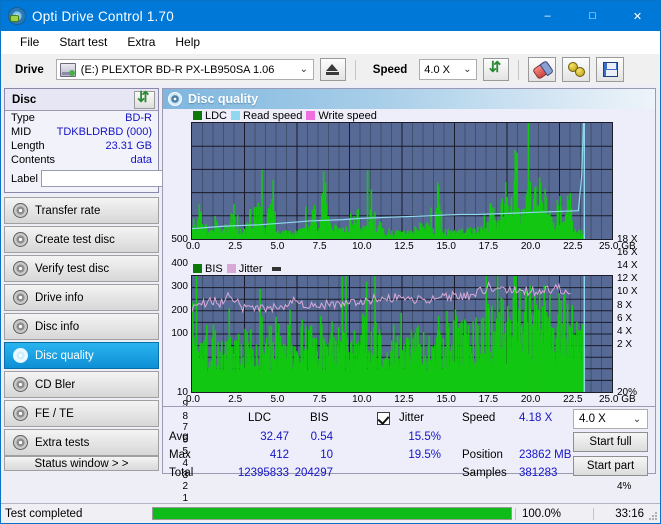 The image size is (661, 524). I want to click on window-title: Opti Drive Control 1.70, so click(103, 16).